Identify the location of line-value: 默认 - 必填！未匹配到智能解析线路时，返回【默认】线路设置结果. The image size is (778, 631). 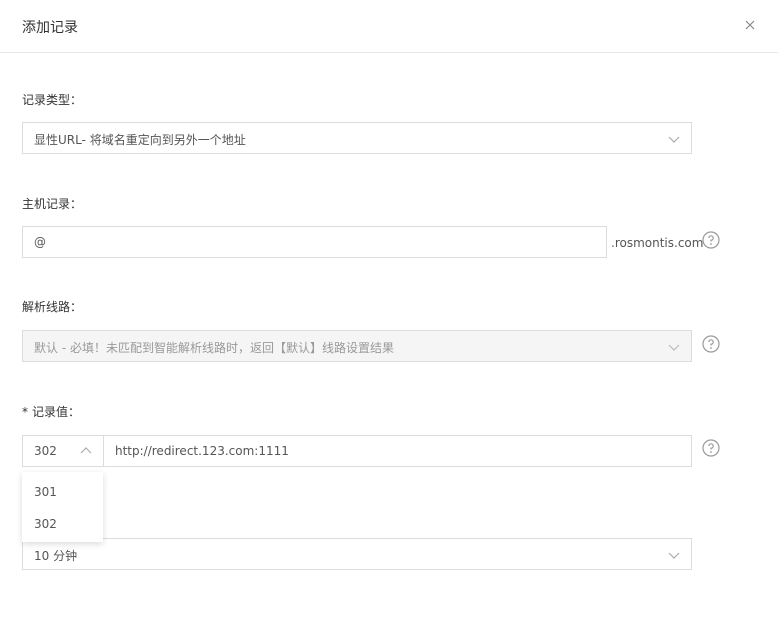
(214, 348).